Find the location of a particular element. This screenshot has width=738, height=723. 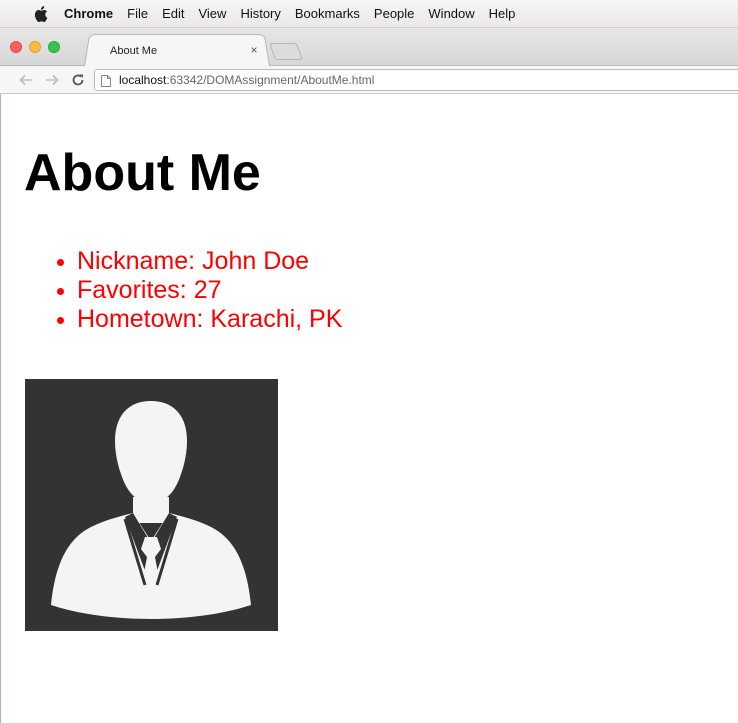

page-icon is located at coordinates (106, 80).